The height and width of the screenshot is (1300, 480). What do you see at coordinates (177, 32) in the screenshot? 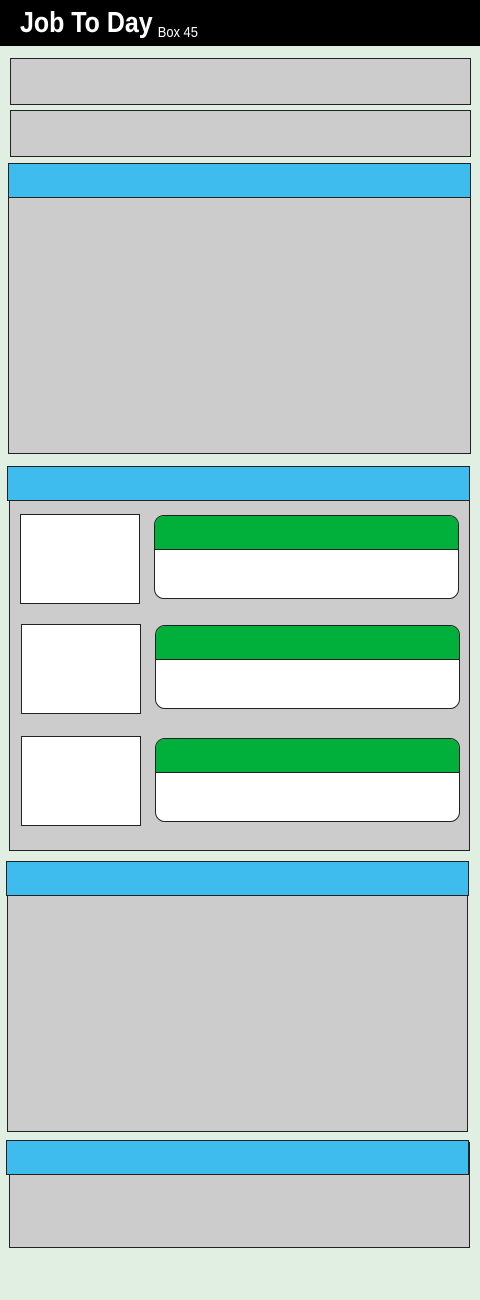
I see `app-subtitle: Box 45` at bounding box center [177, 32].